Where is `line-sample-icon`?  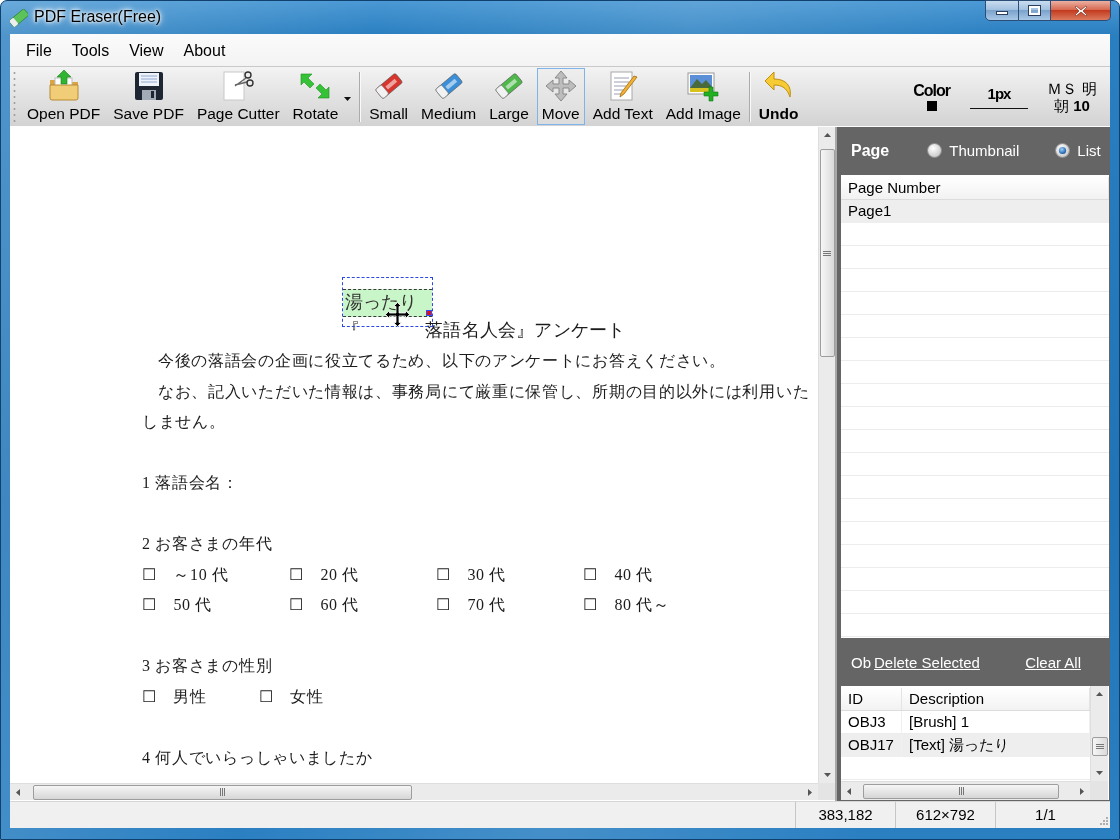 line-sample-icon is located at coordinates (999, 108).